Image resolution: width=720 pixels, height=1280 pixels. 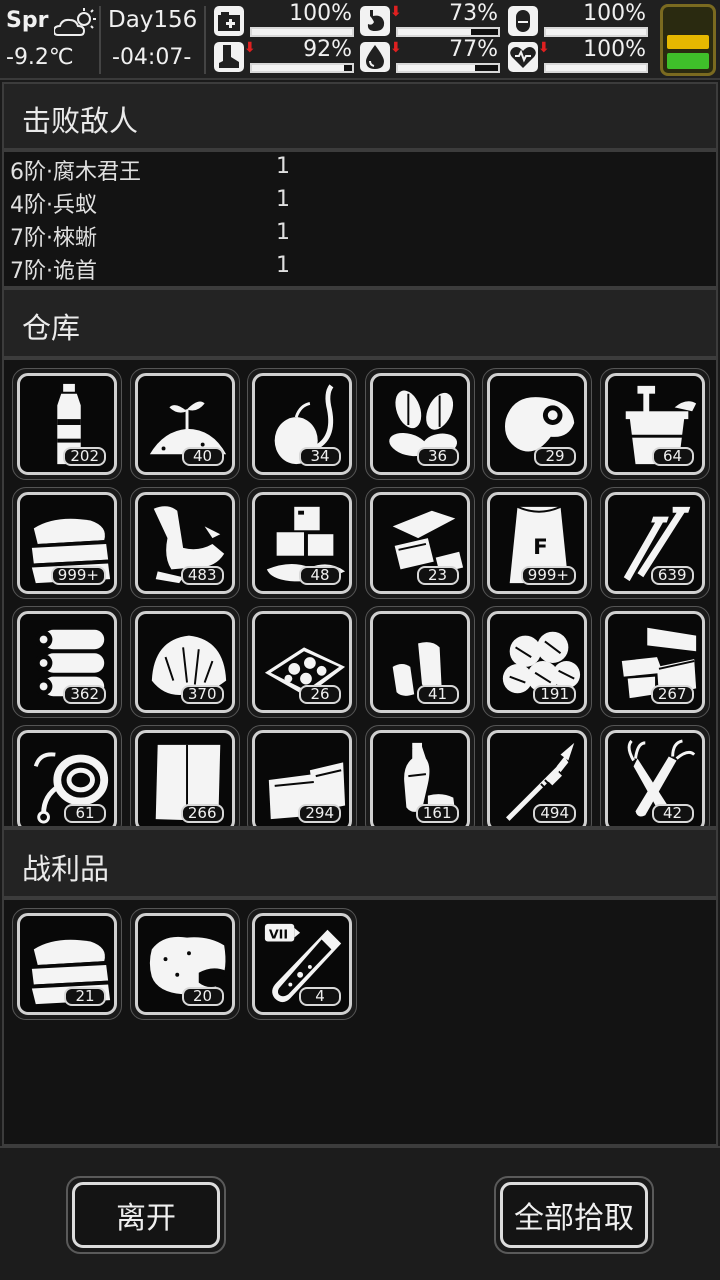 I want to click on item-slot: F 999+, so click(x=537, y=543).